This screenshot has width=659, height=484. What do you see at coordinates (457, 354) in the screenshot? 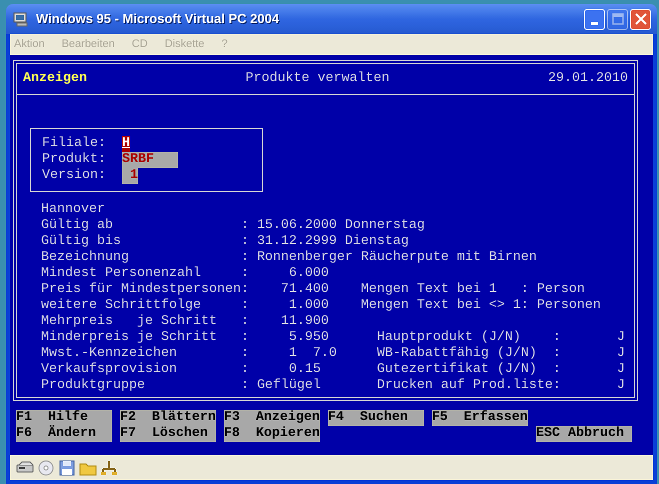
I see `field-label: WB-Rabattfähig (J/N)` at bounding box center [457, 354].